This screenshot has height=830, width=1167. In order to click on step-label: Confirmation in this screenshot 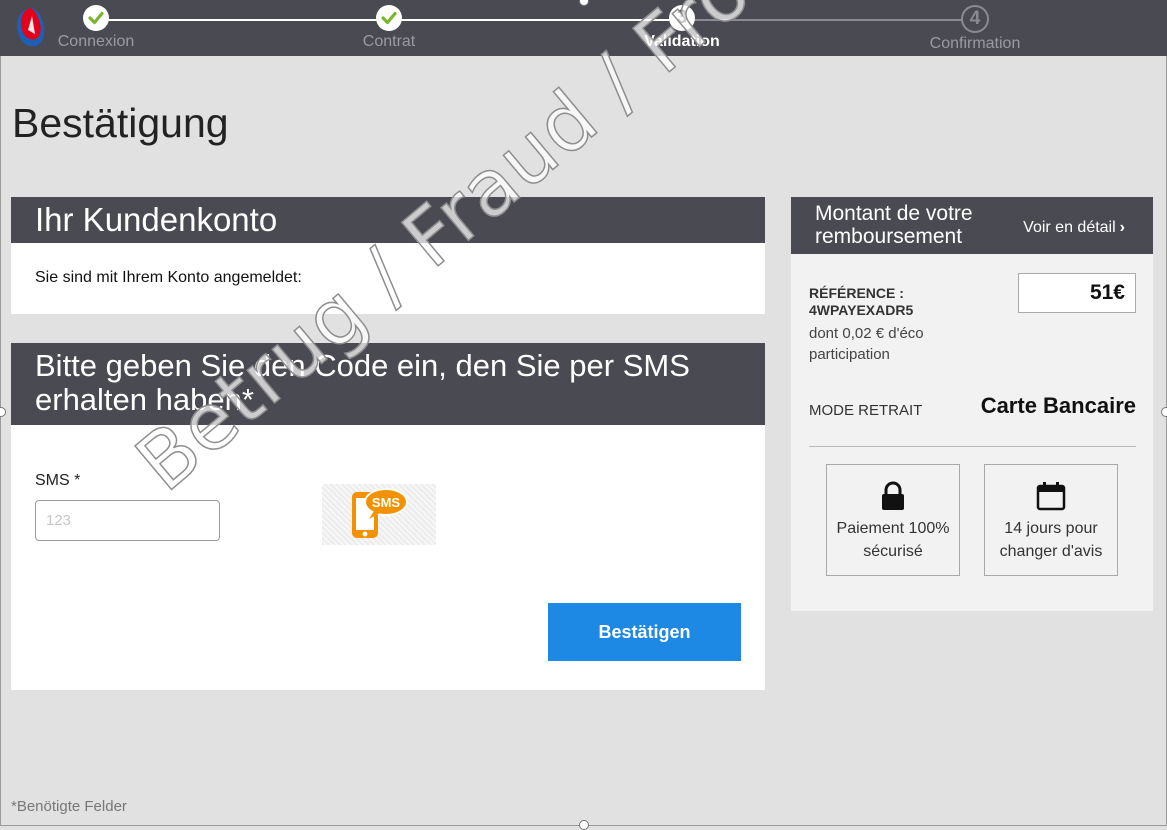, I will do `click(975, 43)`.